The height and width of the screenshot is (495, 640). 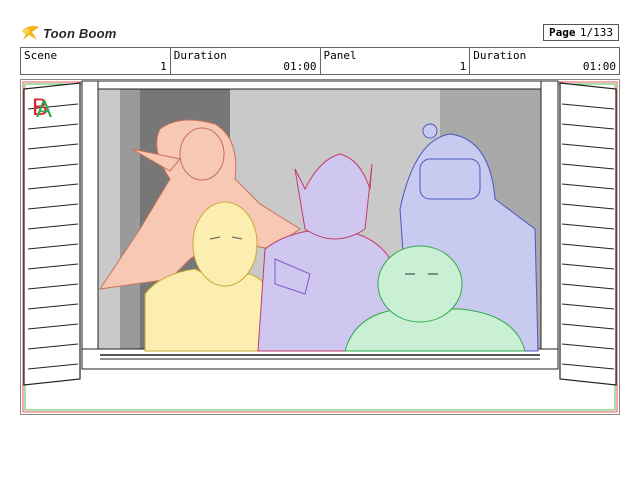 I want to click on panel-duration-value: 01:00, so click(x=599, y=66).